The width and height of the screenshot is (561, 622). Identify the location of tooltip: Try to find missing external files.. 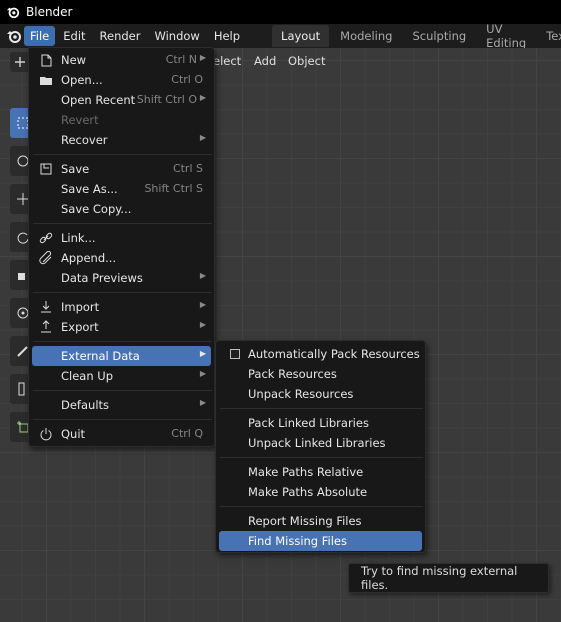
(448, 578).